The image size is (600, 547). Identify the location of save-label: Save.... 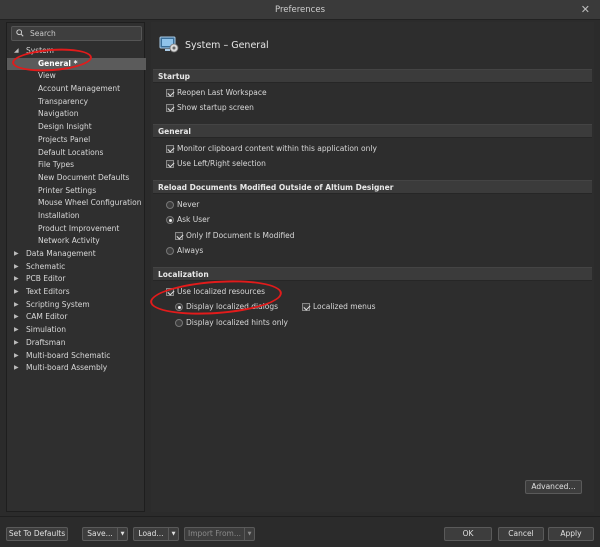
(100, 533).